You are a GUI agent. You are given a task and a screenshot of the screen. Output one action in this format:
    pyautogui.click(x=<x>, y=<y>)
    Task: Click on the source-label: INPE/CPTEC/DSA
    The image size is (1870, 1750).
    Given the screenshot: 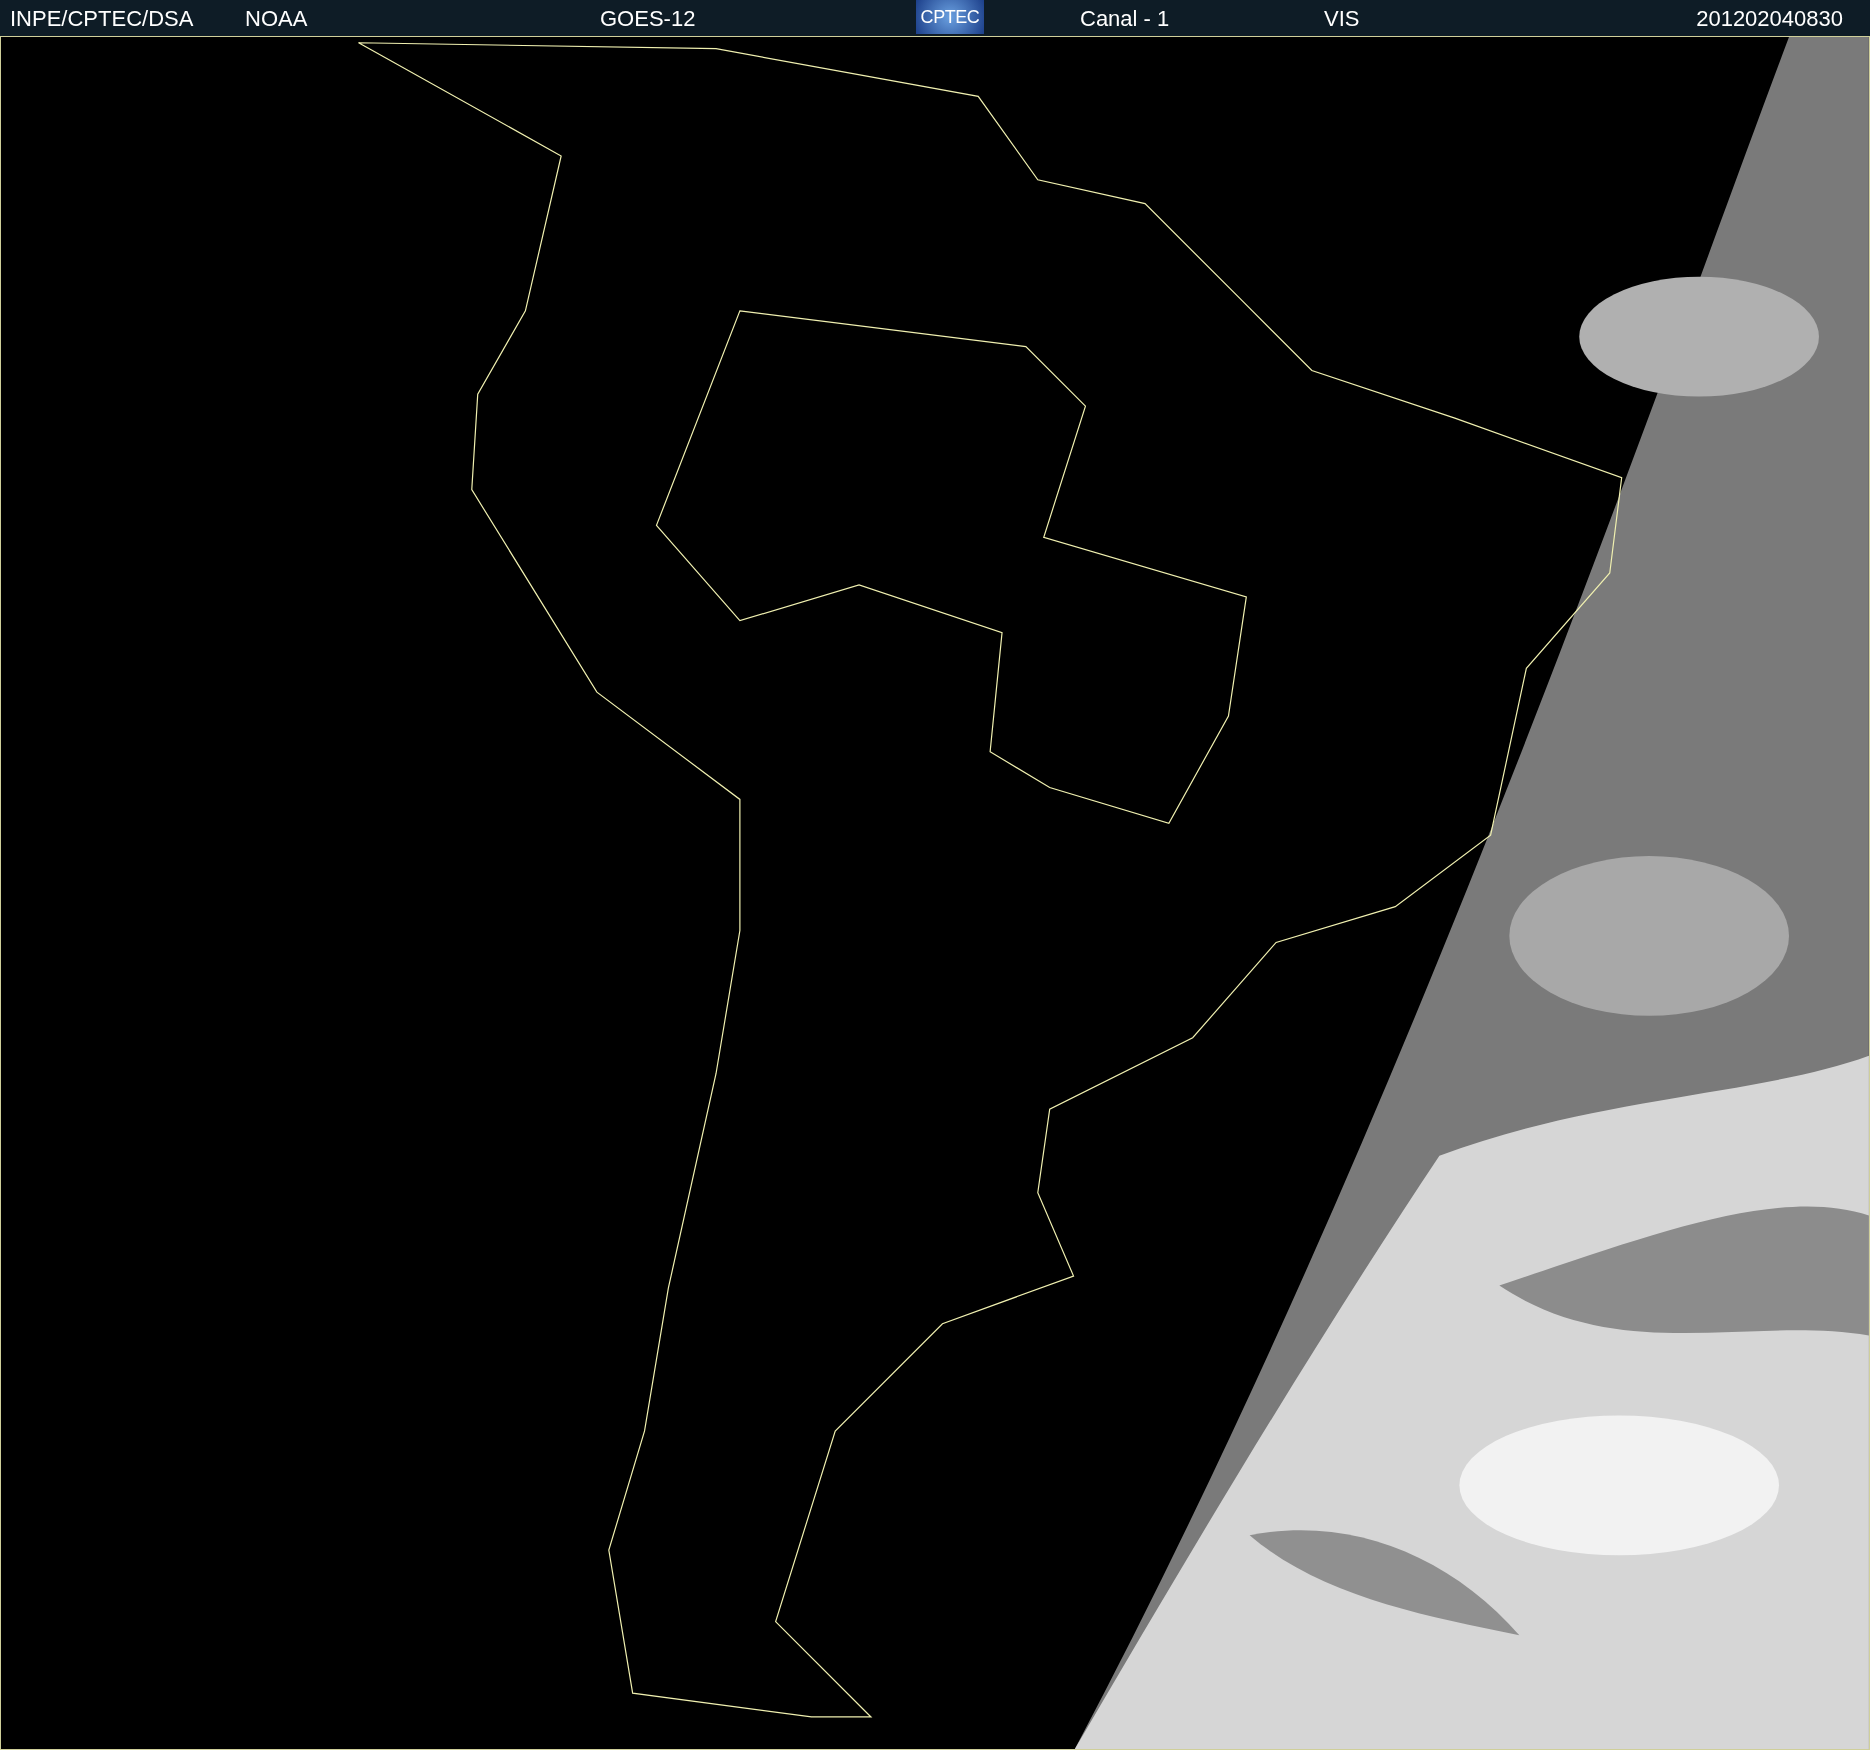 What is the action you would take?
    pyautogui.click(x=102, y=18)
    